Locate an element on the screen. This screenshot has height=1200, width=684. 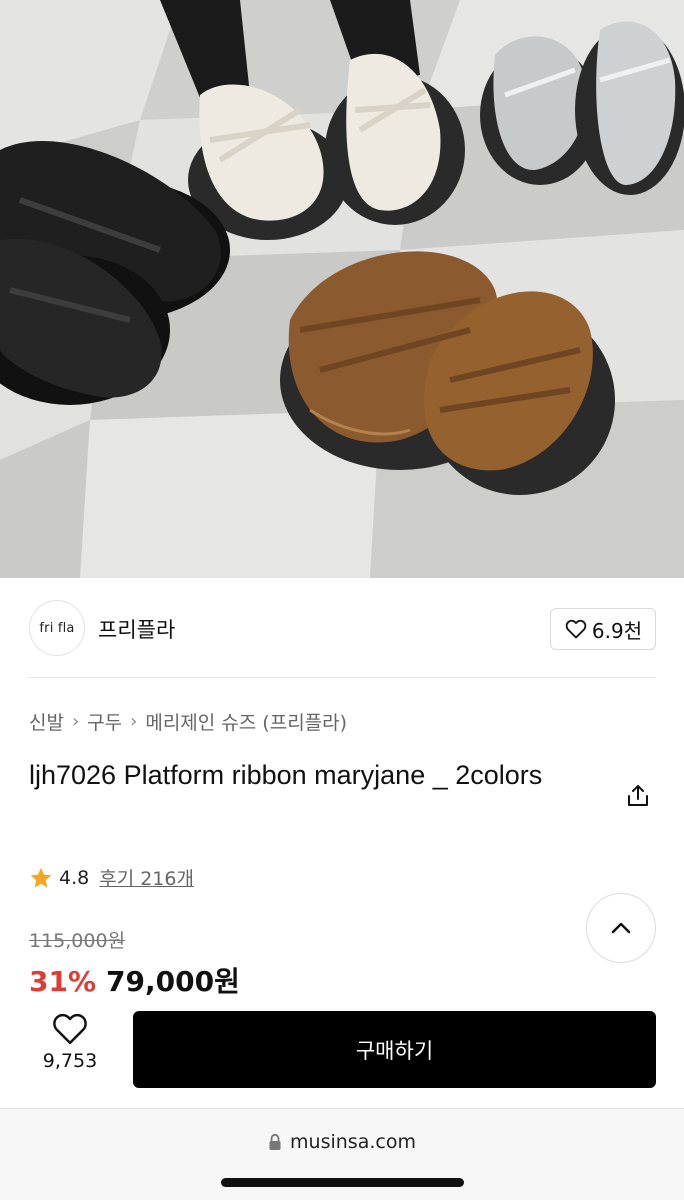
scroll-top-button is located at coordinates (621, 928).